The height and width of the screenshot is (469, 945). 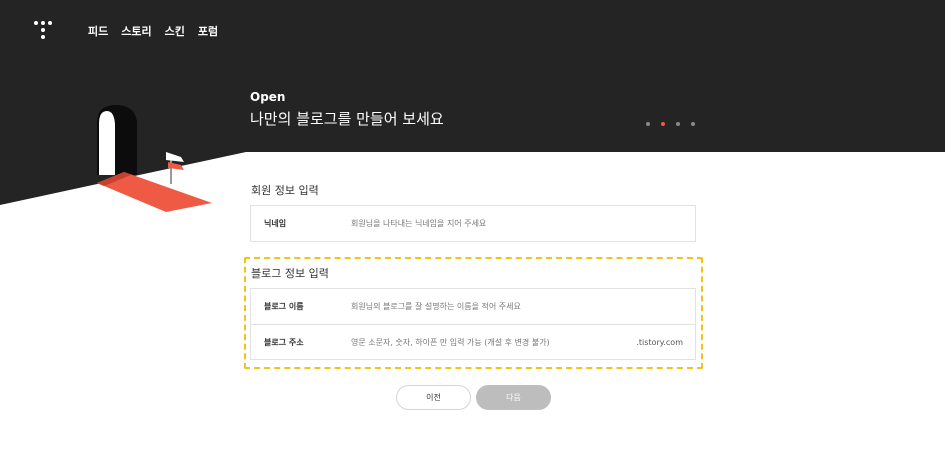 What do you see at coordinates (268, 97) in the screenshot?
I see `hero-subtitle: Open` at bounding box center [268, 97].